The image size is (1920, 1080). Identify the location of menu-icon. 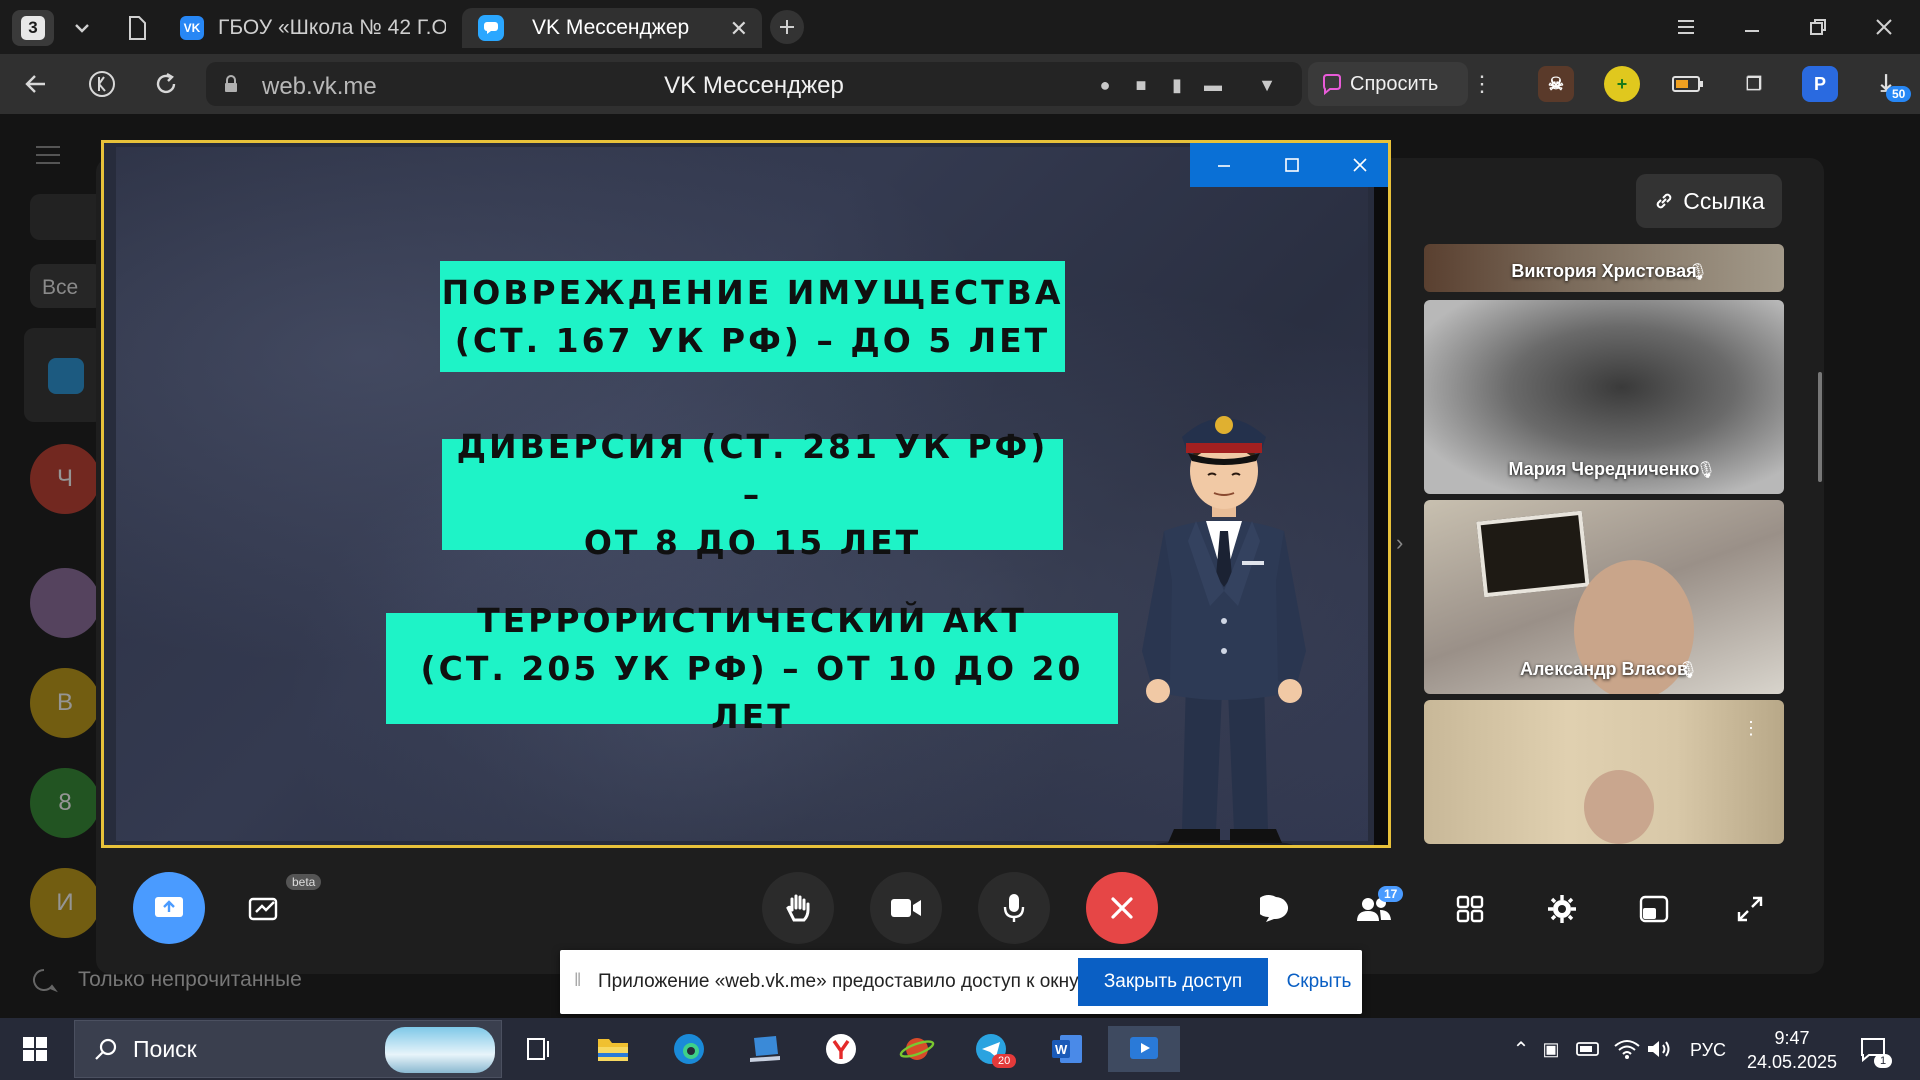
(1686, 27).